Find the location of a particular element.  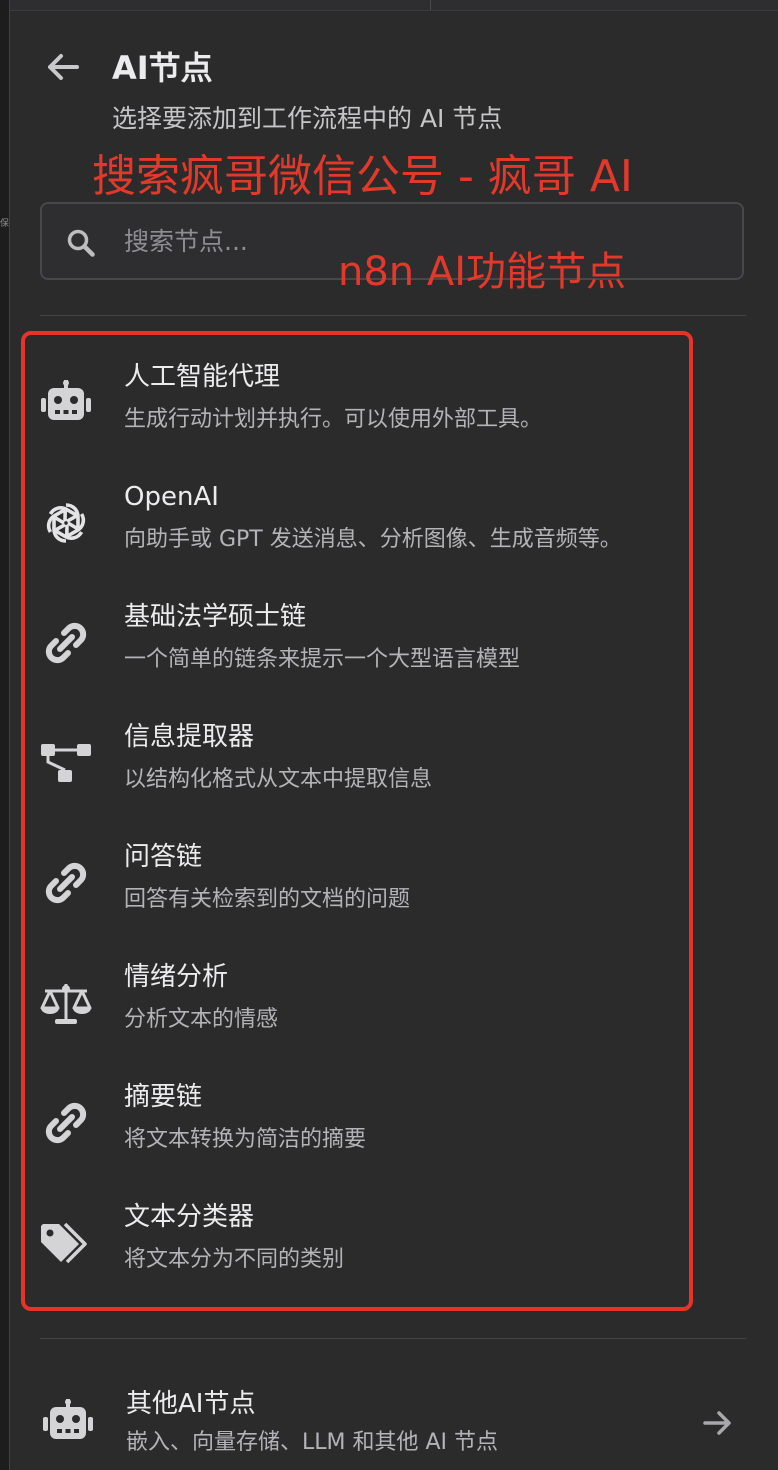

other-ai-nodes-item: 其他AI节点 嵌入、向量存储、LLM 和其他 AI 节点 is located at coordinates (388, 1421).